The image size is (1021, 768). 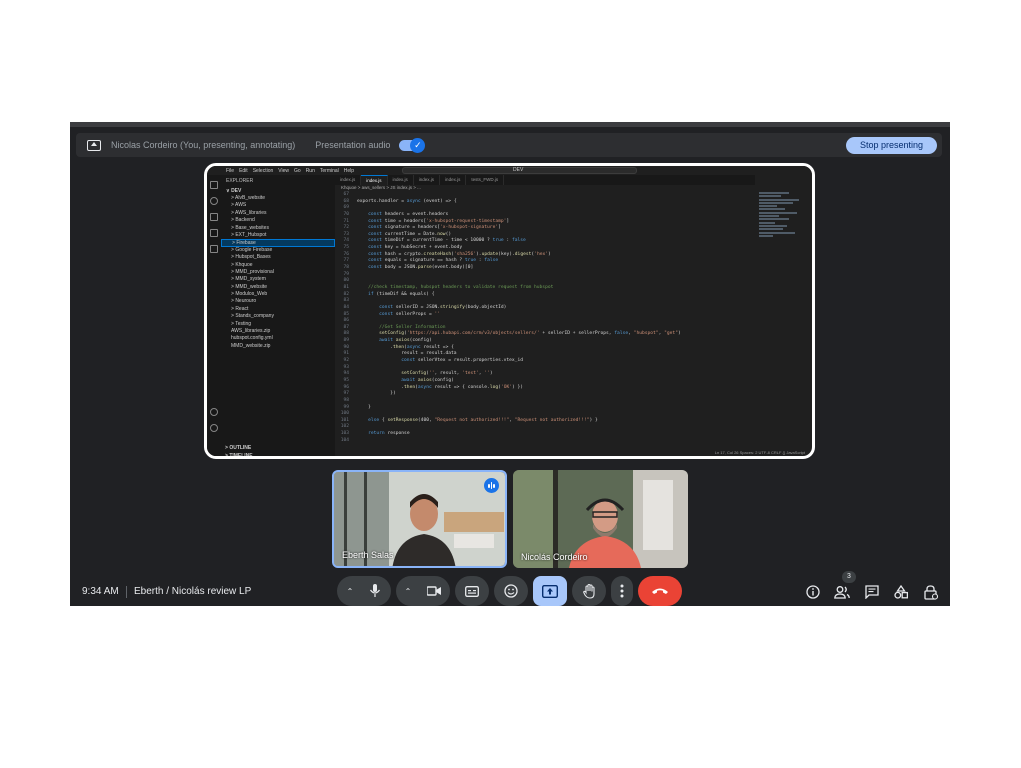 What do you see at coordinates (214, 412) in the screenshot?
I see `account-icon` at bounding box center [214, 412].